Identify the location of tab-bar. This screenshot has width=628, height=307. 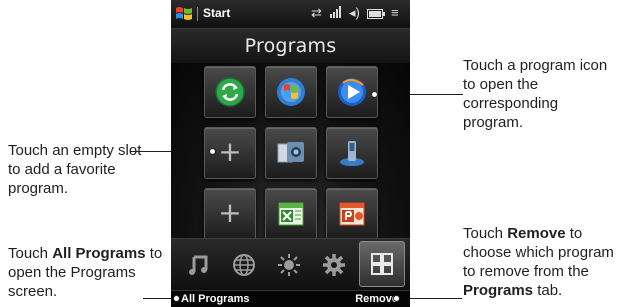
(290, 264).